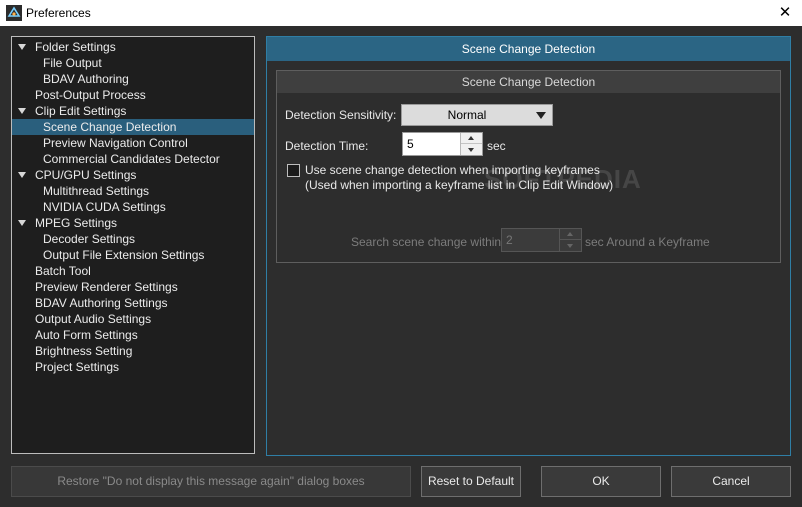  Describe the element at coordinates (731, 481) in the screenshot. I see `cancel-button: Cancel` at that location.